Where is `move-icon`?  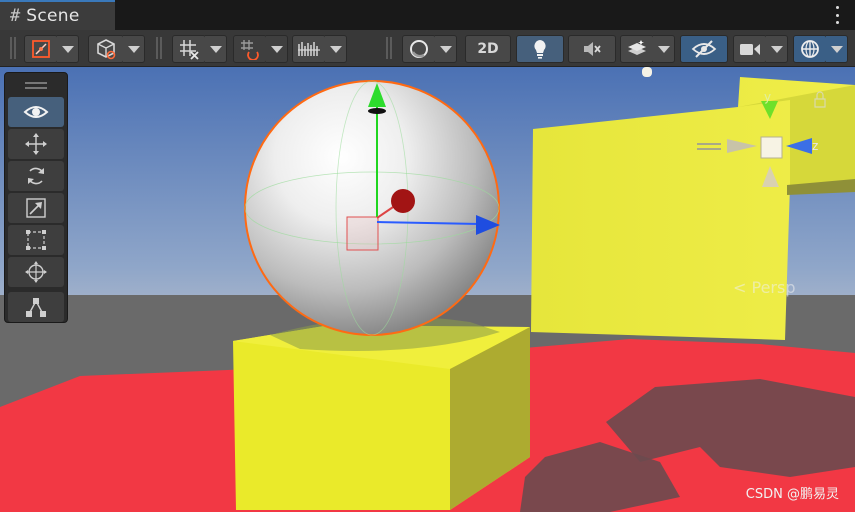 move-icon is located at coordinates (36, 144).